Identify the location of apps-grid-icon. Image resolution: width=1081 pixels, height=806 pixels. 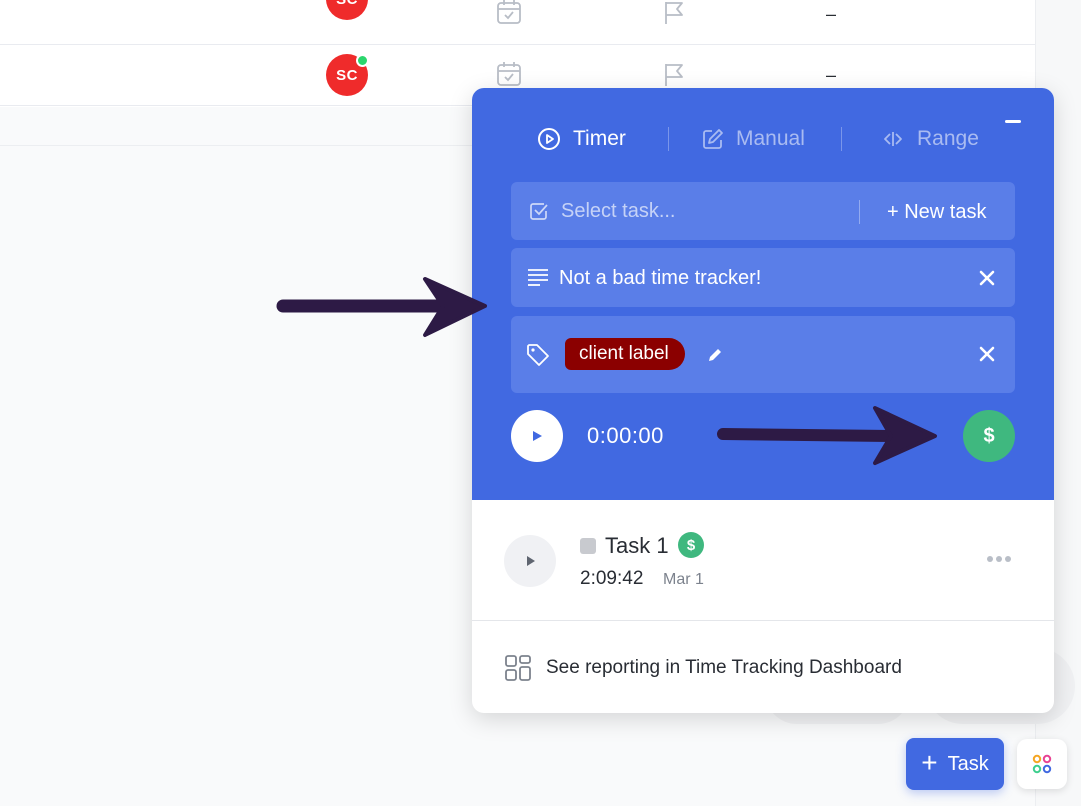
(1042, 764).